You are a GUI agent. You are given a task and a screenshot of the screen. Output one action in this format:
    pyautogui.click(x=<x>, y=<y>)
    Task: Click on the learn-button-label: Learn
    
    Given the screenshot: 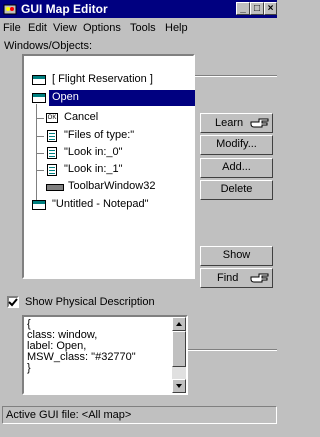 What is the action you would take?
    pyautogui.click(x=229, y=123)
    